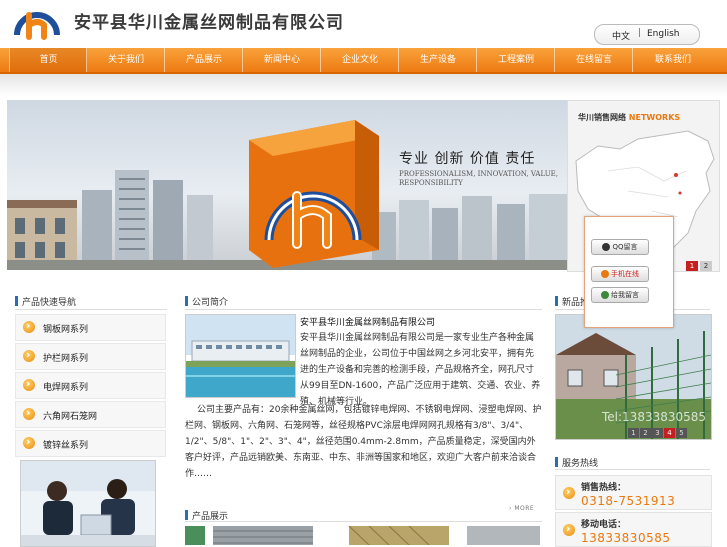 The width and height of the screenshot is (727, 547). What do you see at coordinates (633, 492) in the screenshot?
I see `sales-hotline: 销售热线： 0318-7531913` at bounding box center [633, 492].